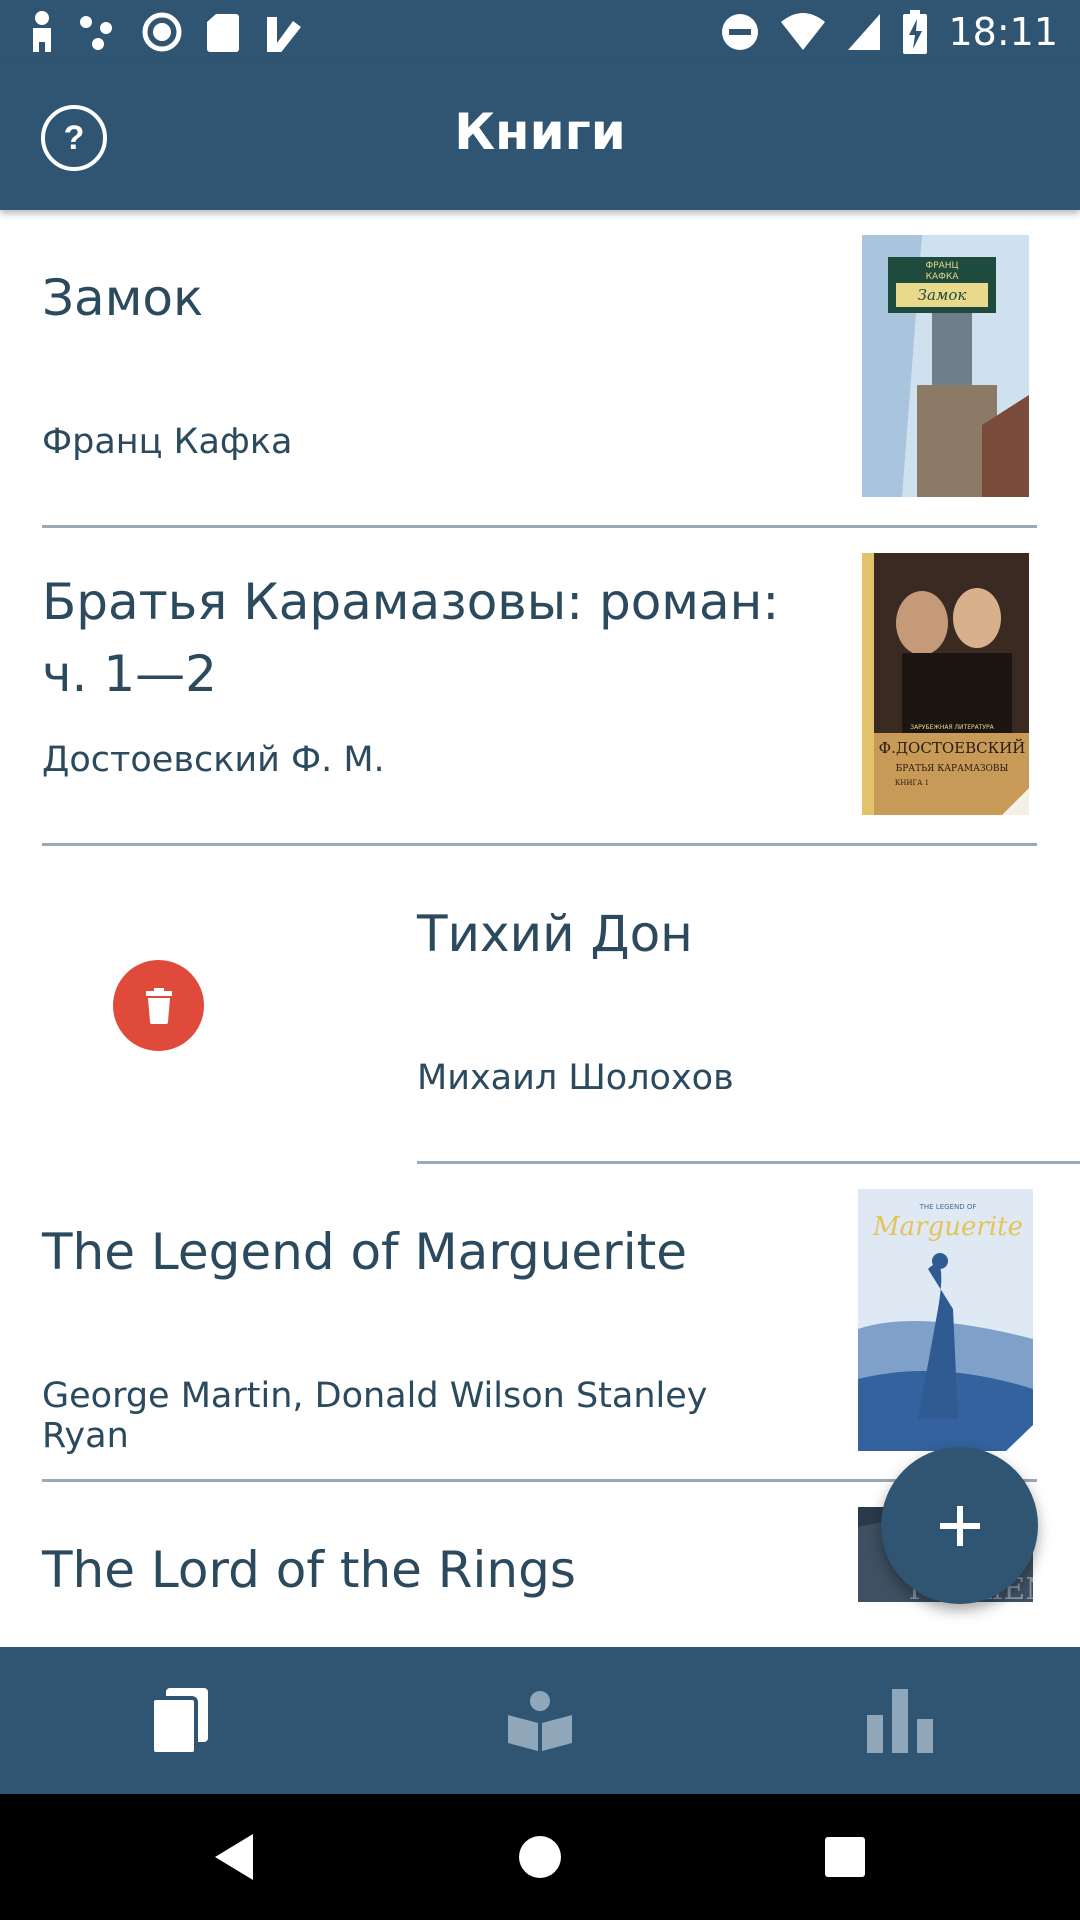 The width and height of the screenshot is (1080, 1920). What do you see at coordinates (740, 32) in the screenshot?
I see `dnd-icon` at bounding box center [740, 32].